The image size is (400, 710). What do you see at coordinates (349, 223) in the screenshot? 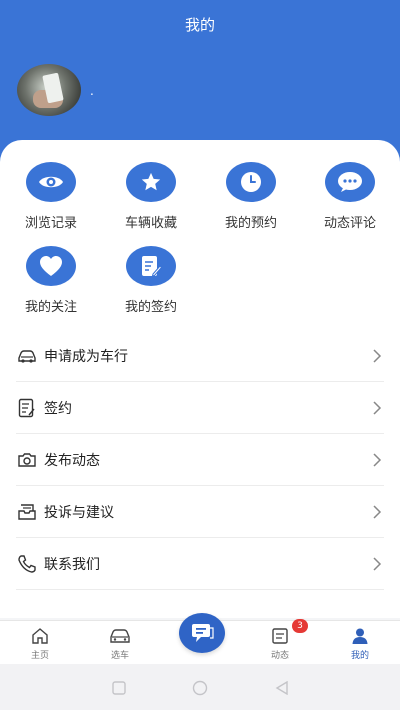
I see `grid-label: 动态评论` at bounding box center [349, 223].